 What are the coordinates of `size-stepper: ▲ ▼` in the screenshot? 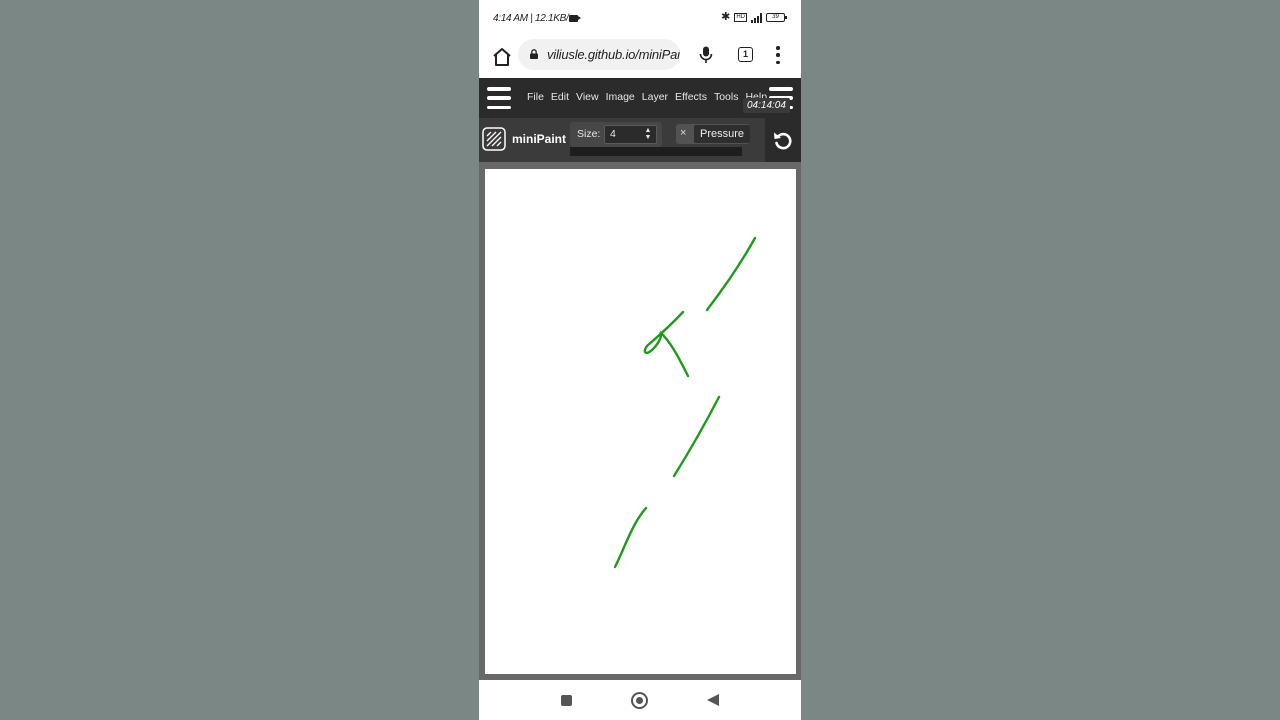 It's located at (648, 134).